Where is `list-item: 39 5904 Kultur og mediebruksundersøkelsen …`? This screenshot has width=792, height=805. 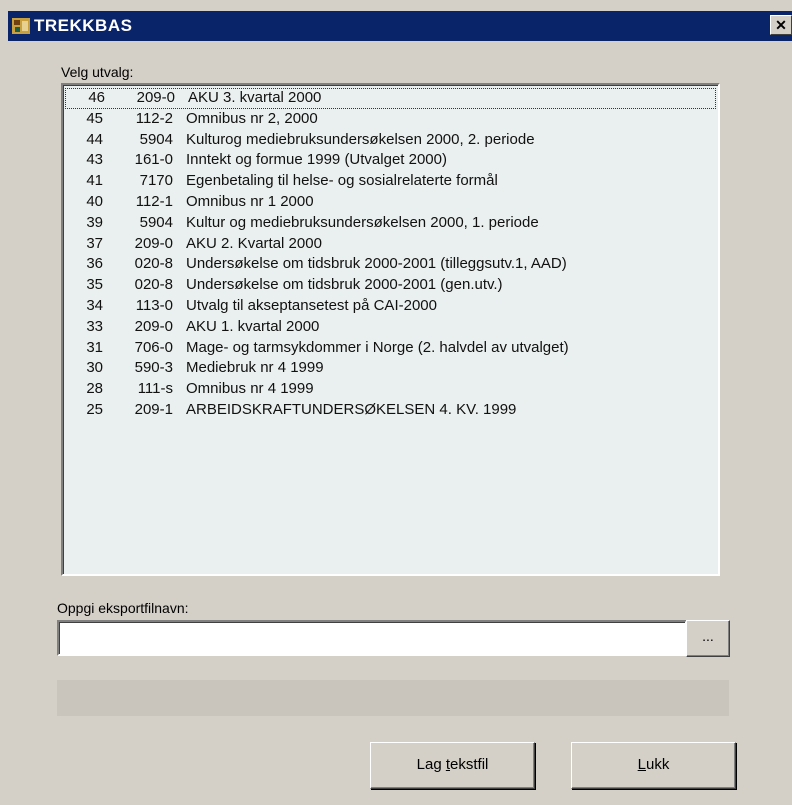 list-item: 39 5904 Kultur og mediebruksundersøkelsen … is located at coordinates (390, 223).